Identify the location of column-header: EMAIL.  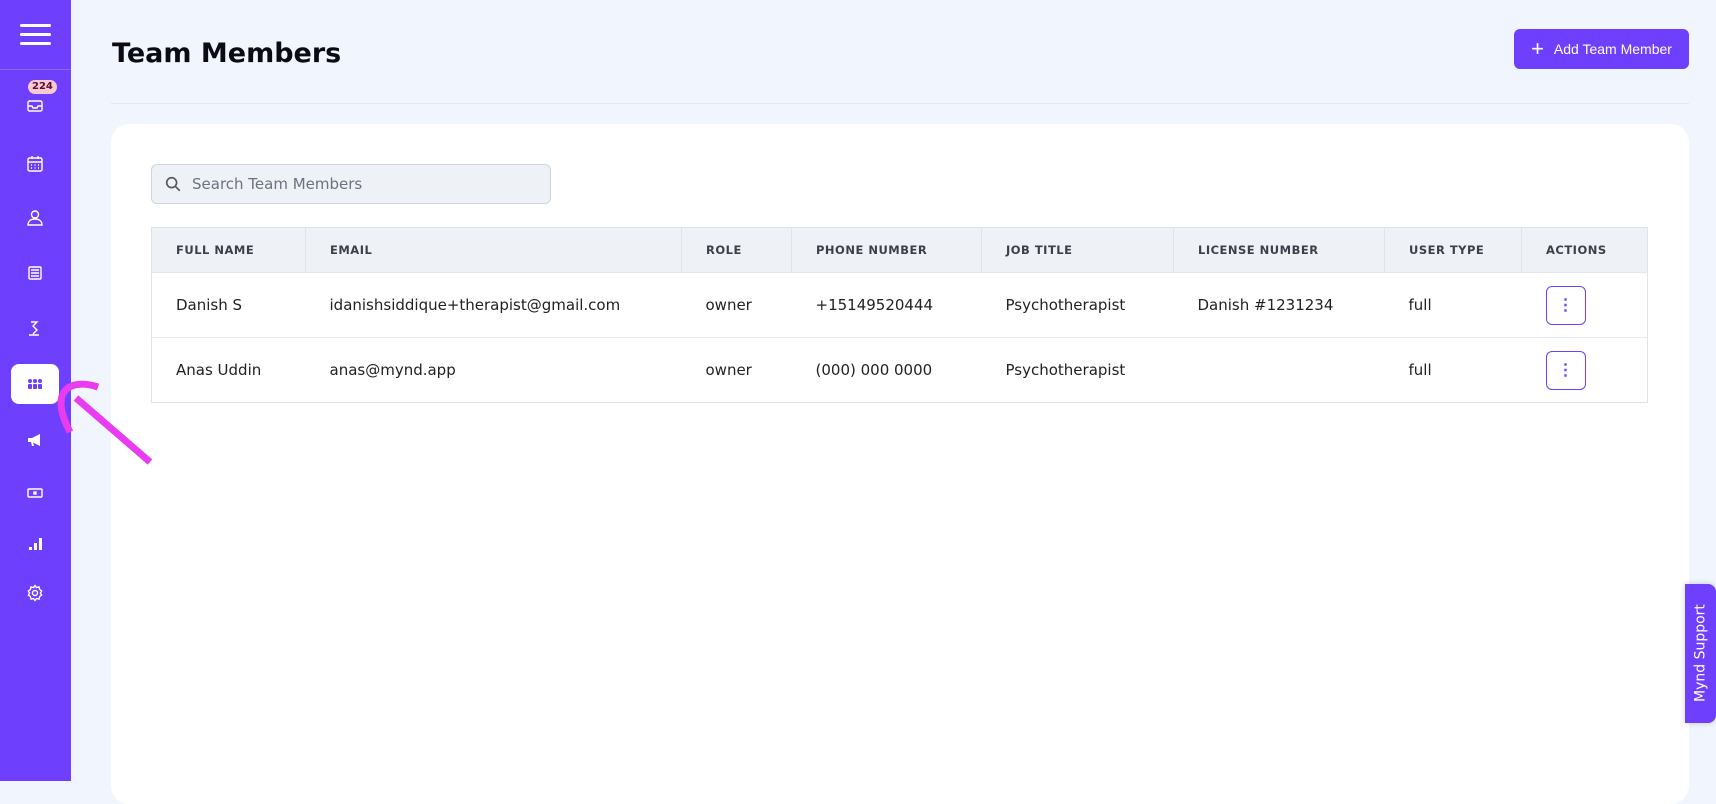
(493, 250).